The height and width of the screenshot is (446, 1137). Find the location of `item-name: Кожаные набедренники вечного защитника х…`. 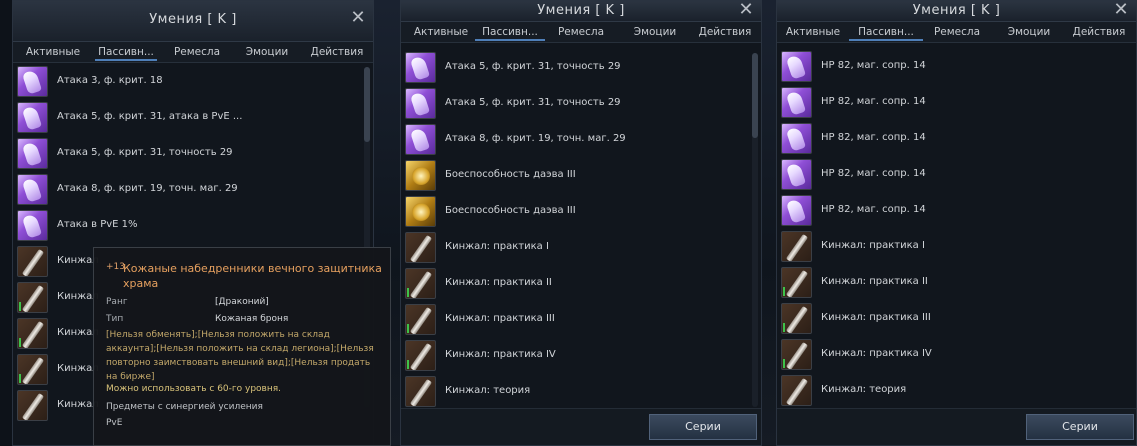

item-name: Кожаные набедренники вечного защитника х… is located at coordinates (252, 276).